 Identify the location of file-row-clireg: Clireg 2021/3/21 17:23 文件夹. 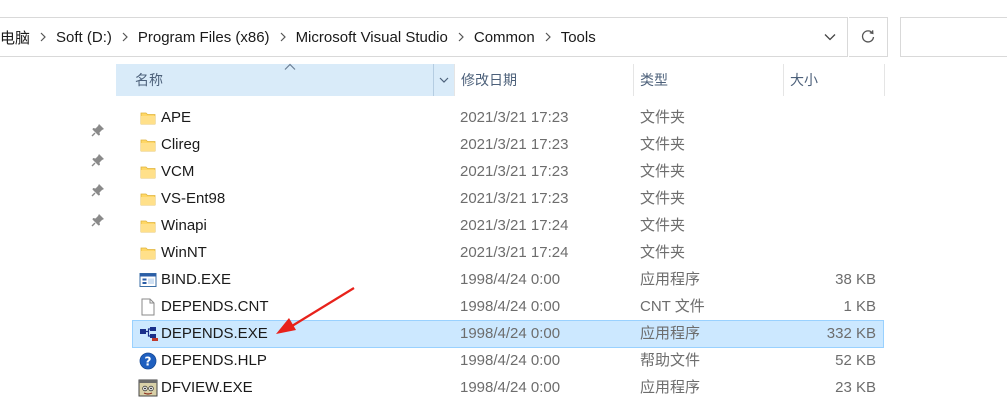
(508, 145).